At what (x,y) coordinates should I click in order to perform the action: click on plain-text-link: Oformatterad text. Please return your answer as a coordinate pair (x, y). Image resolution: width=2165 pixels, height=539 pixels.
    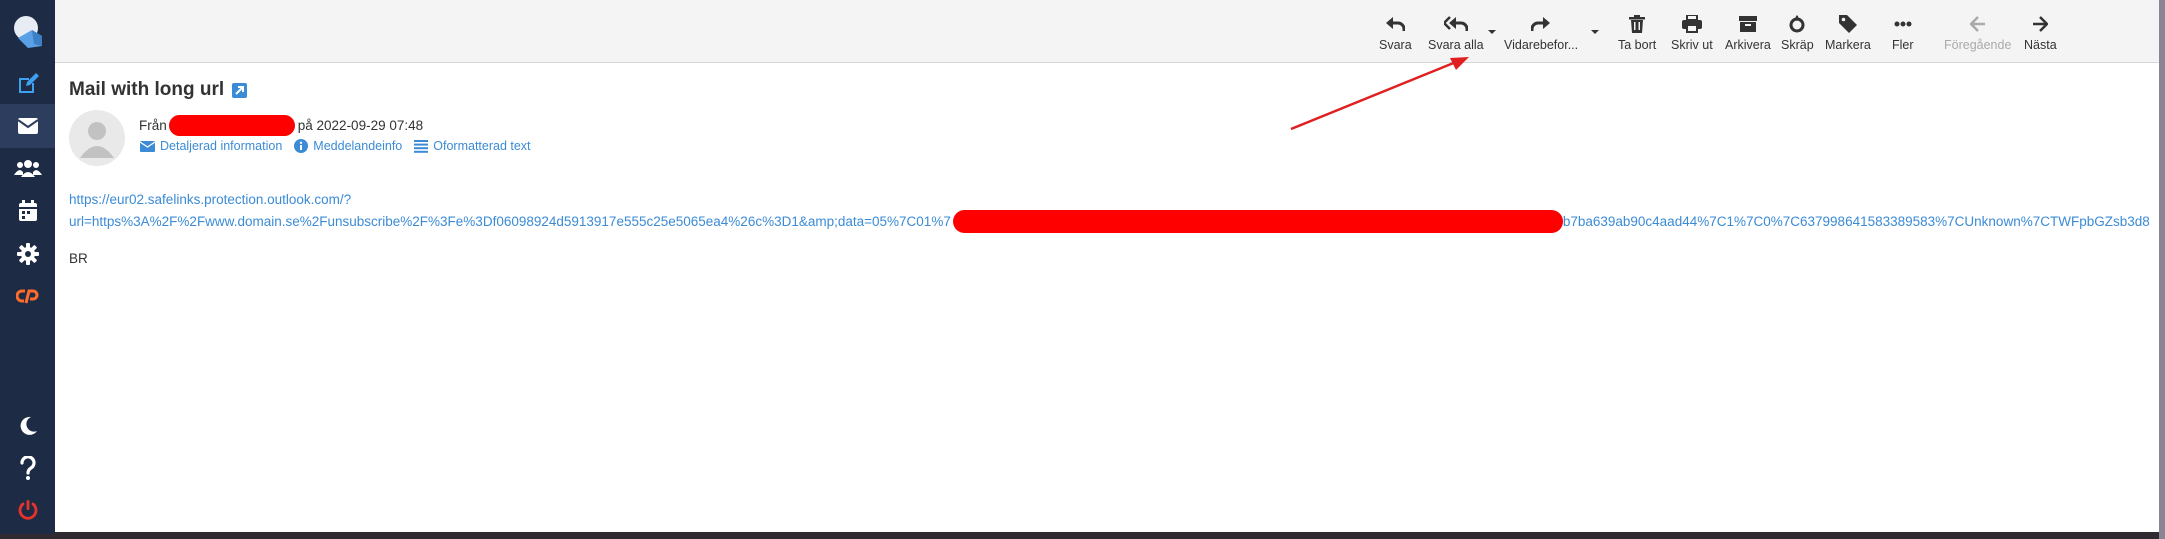
    Looking at the image, I should click on (472, 146).